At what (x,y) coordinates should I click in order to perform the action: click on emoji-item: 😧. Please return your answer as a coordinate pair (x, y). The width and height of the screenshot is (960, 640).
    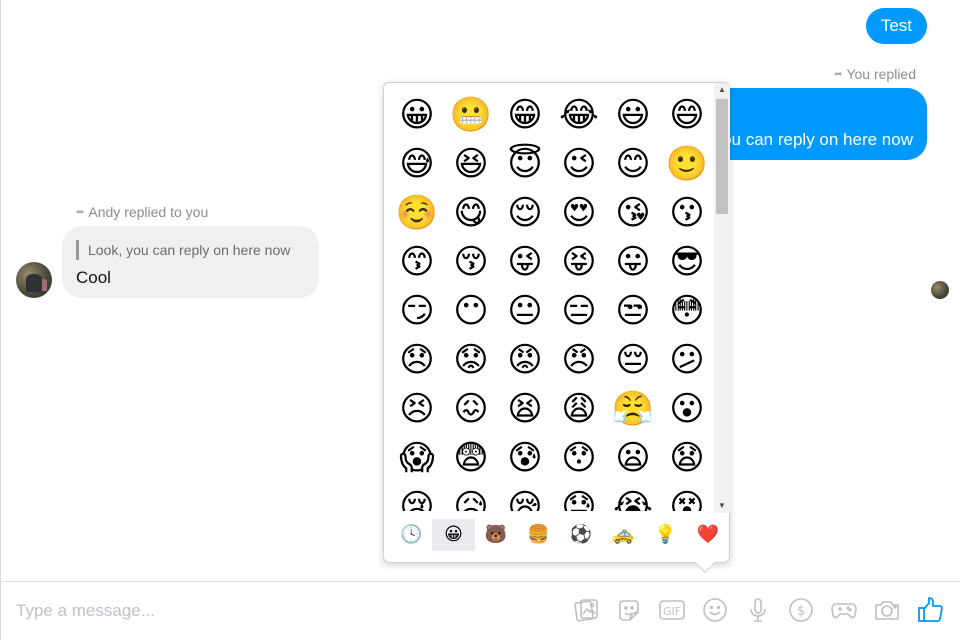
    Looking at the image, I should click on (687, 458).